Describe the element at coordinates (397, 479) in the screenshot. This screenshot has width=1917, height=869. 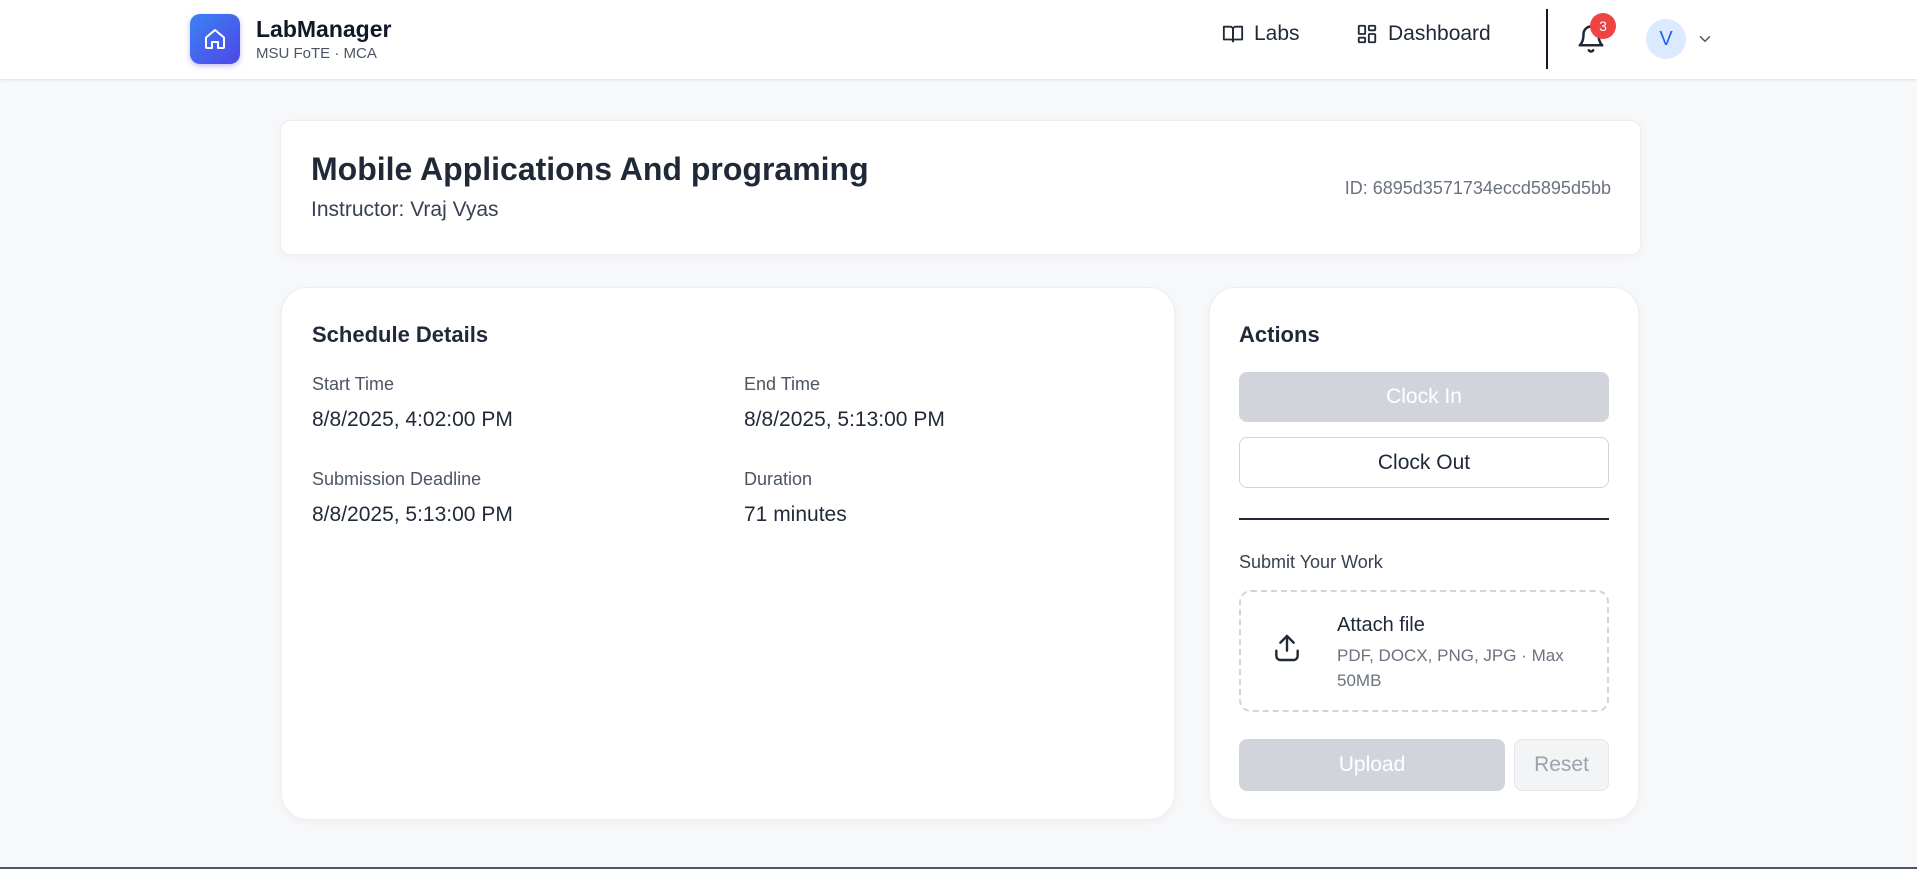
I see `deadline-label: Submission Deadline` at that location.